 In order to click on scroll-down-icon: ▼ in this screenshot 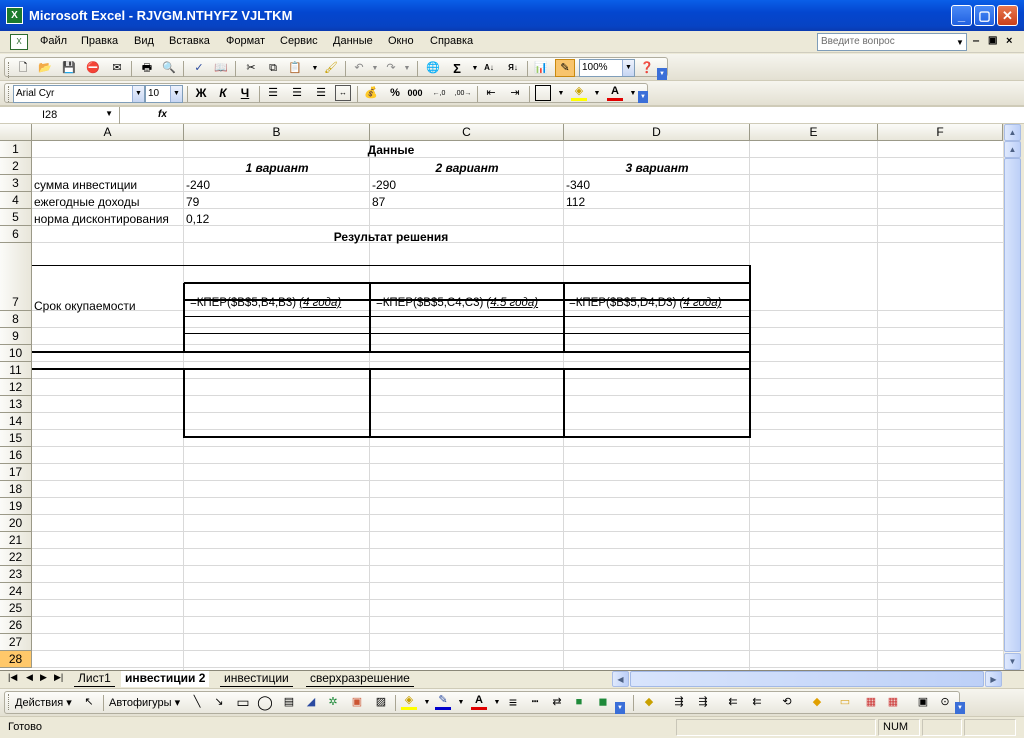, I will do `click(1012, 661)`.